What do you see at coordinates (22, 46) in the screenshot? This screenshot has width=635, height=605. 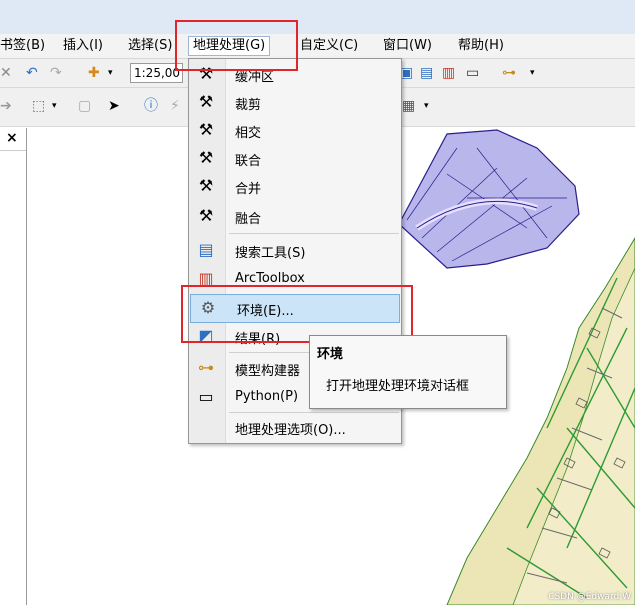 I see `menu-bookmarks: 书签(B)` at bounding box center [22, 46].